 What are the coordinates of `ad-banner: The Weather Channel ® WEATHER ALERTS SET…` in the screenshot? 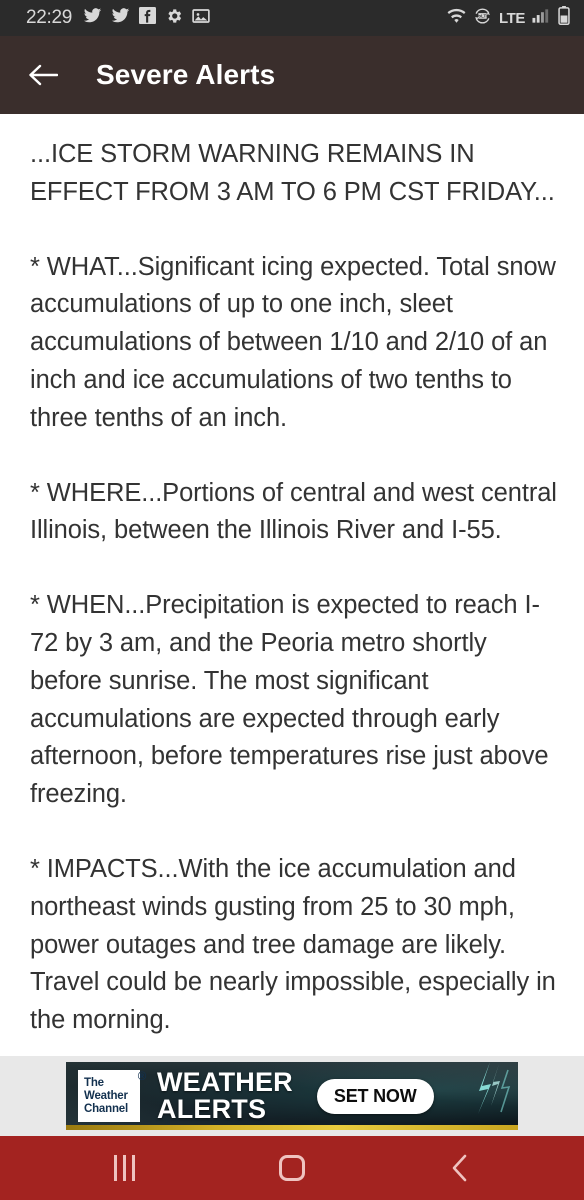 It's located at (292, 1096).